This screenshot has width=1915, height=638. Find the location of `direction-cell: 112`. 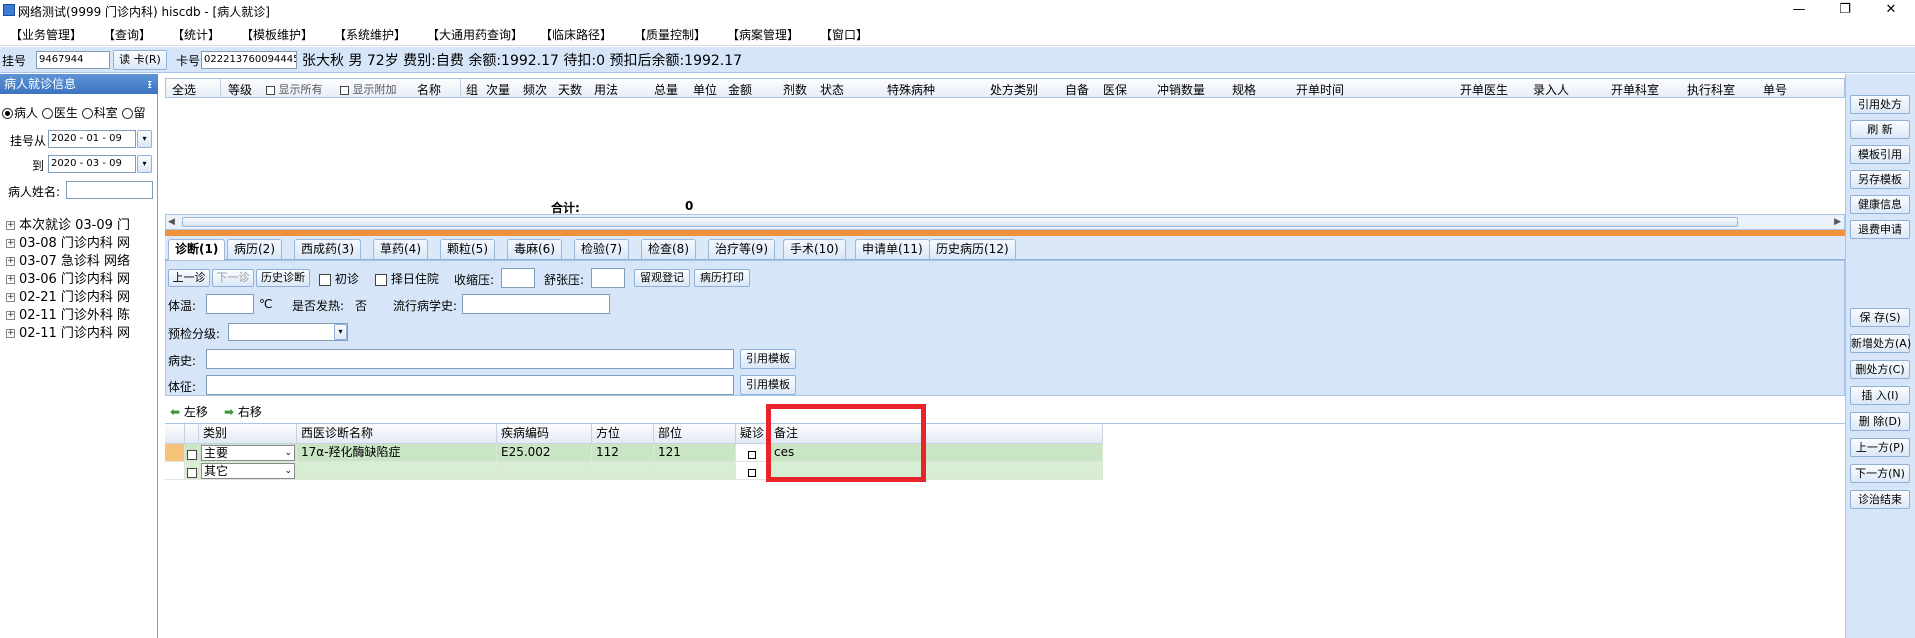

direction-cell: 112 is located at coordinates (623, 453).